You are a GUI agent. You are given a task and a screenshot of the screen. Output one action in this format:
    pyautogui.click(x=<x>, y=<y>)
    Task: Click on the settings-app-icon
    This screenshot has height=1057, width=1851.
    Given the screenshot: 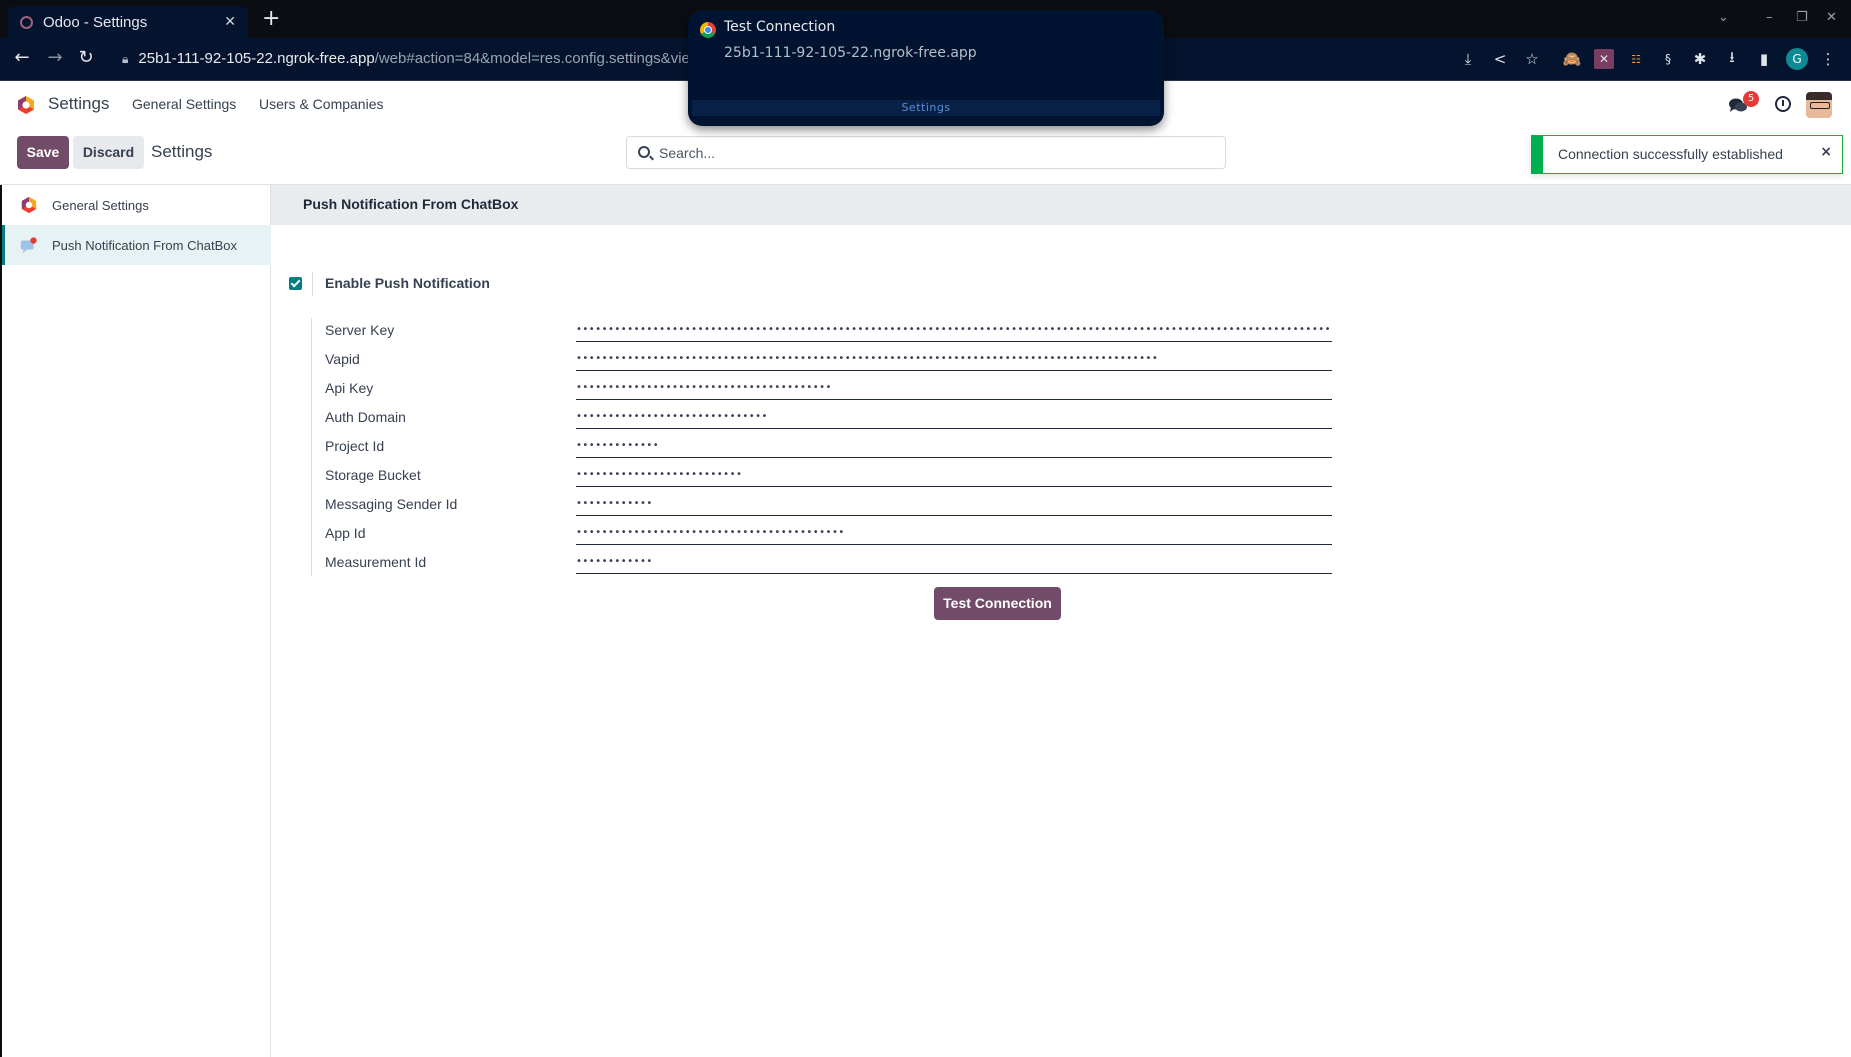 What is the action you would take?
    pyautogui.click(x=26, y=105)
    